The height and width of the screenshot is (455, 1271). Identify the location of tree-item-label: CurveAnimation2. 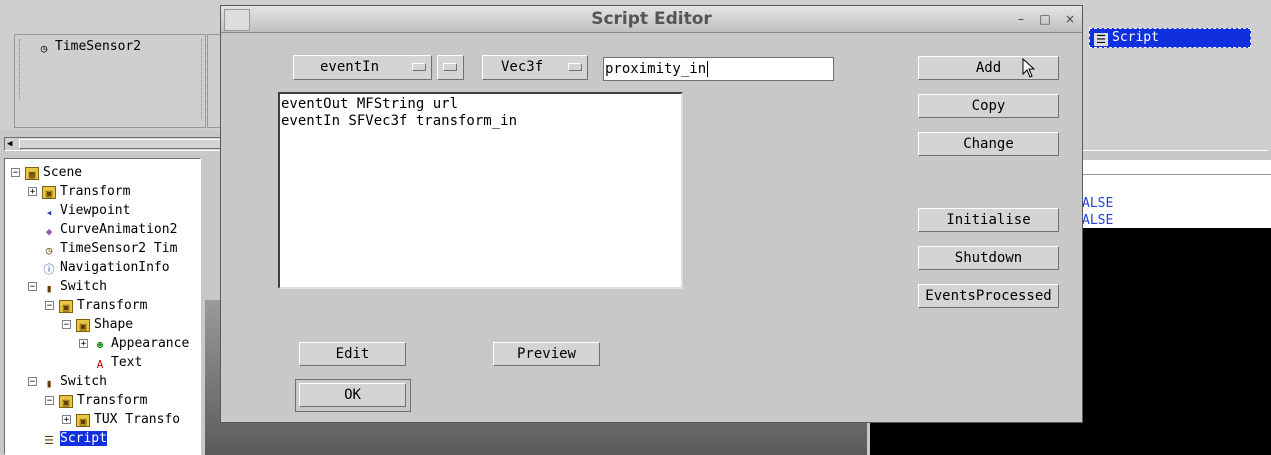
(119, 229).